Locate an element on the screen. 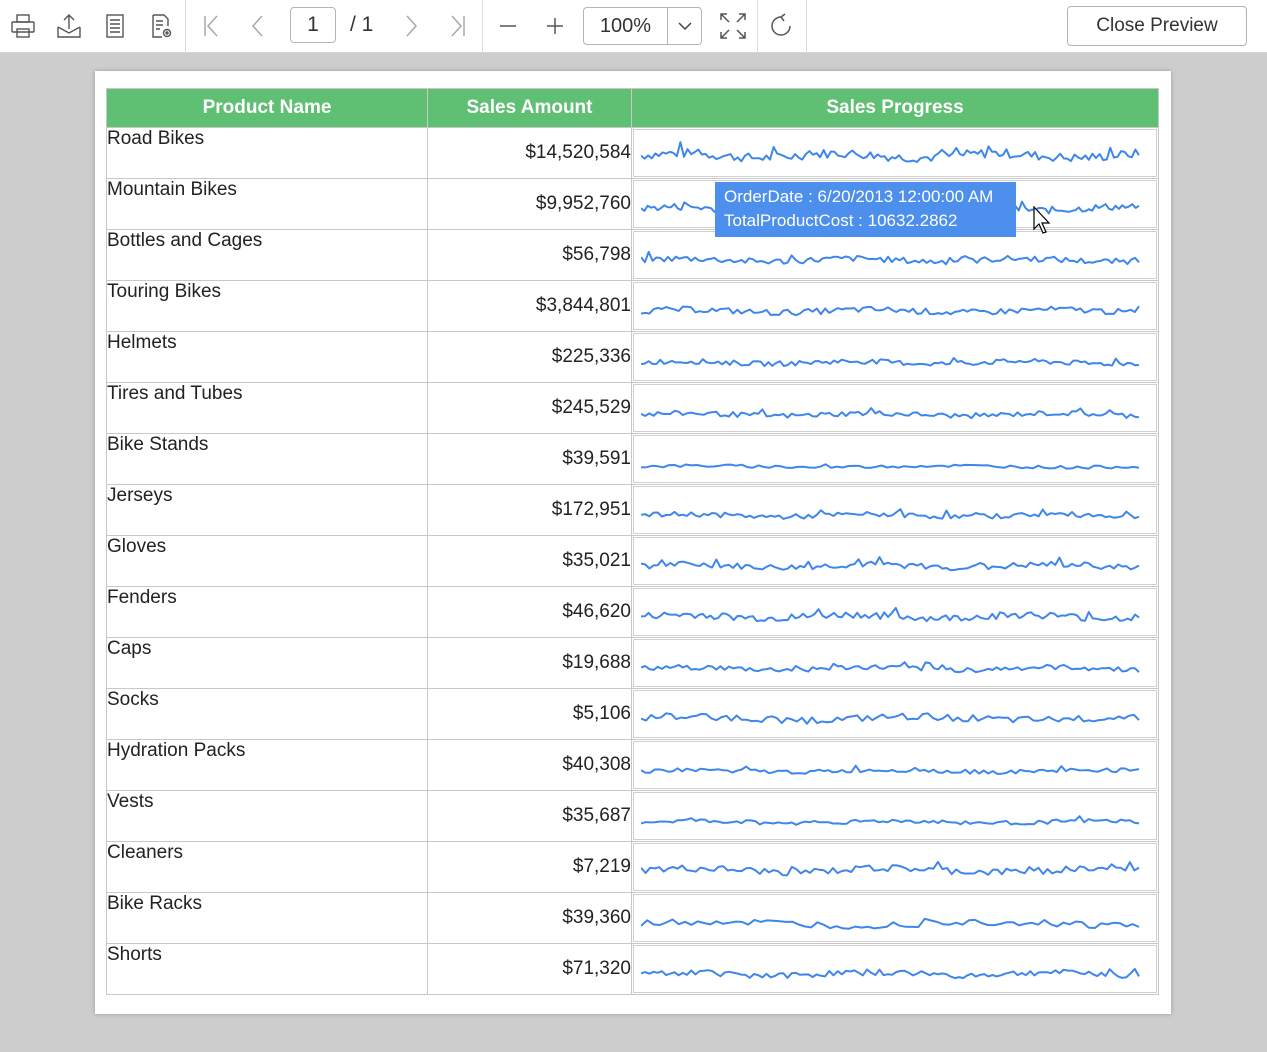  product-name-cell: Caps is located at coordinates (267, 663).